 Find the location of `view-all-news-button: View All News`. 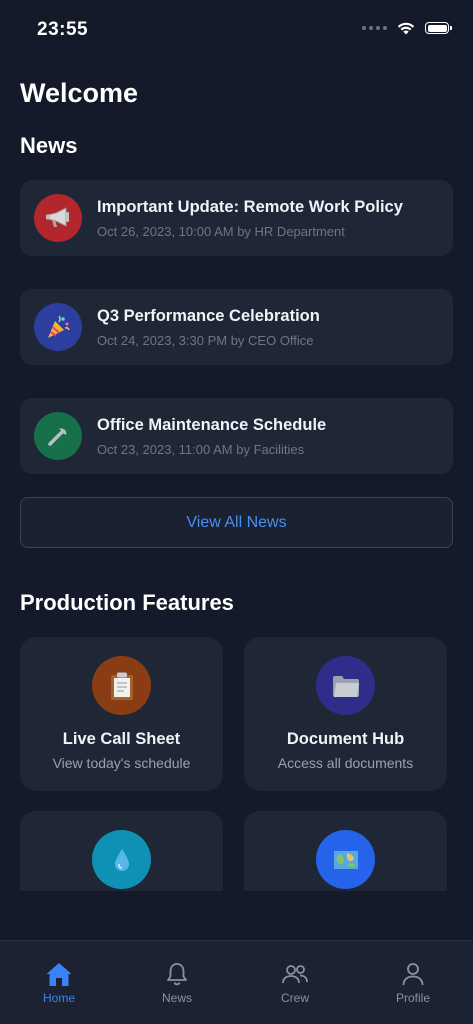

view-all-news-button: View All News is located at coordinates (236, 522).